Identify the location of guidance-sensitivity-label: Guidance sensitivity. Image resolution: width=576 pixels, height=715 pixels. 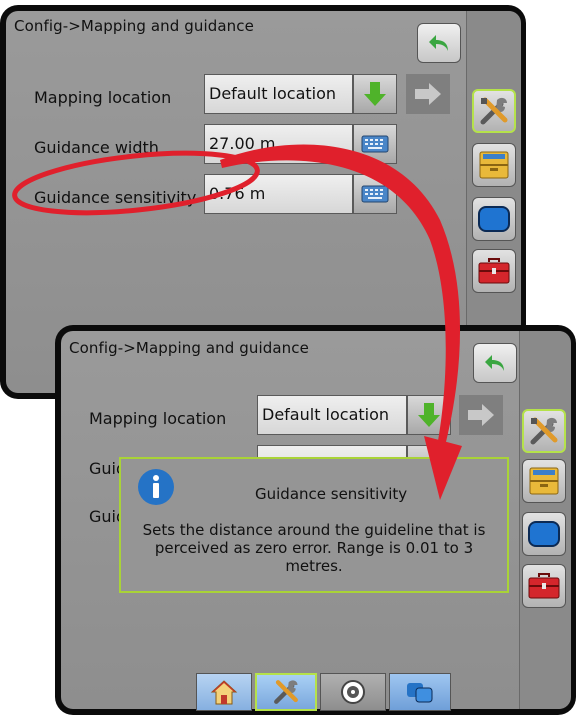
(115, 197).